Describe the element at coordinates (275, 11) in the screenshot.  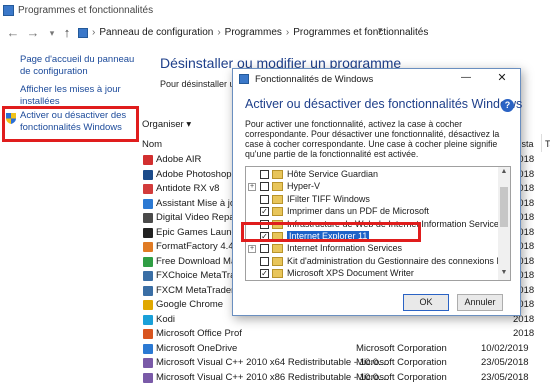
I see `window-titlebar: Programmes et fonctionnalités` at that location.